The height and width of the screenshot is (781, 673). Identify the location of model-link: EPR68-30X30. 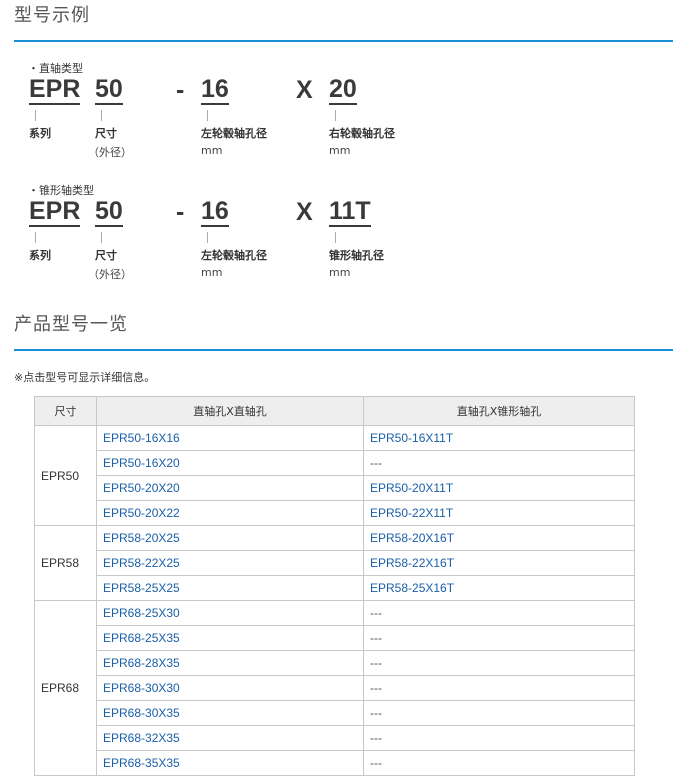
(141, 688).